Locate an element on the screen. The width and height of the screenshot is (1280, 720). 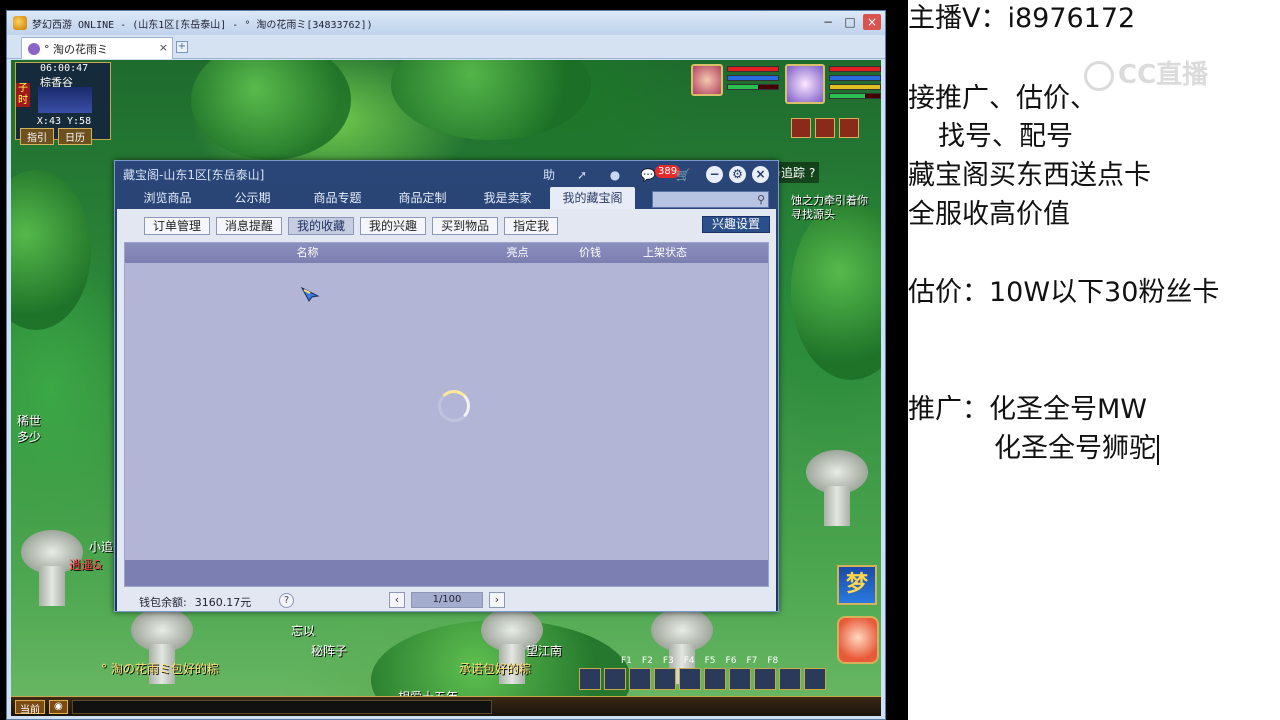
settings-icon: ⚙ is located at coordinates (737, 174).